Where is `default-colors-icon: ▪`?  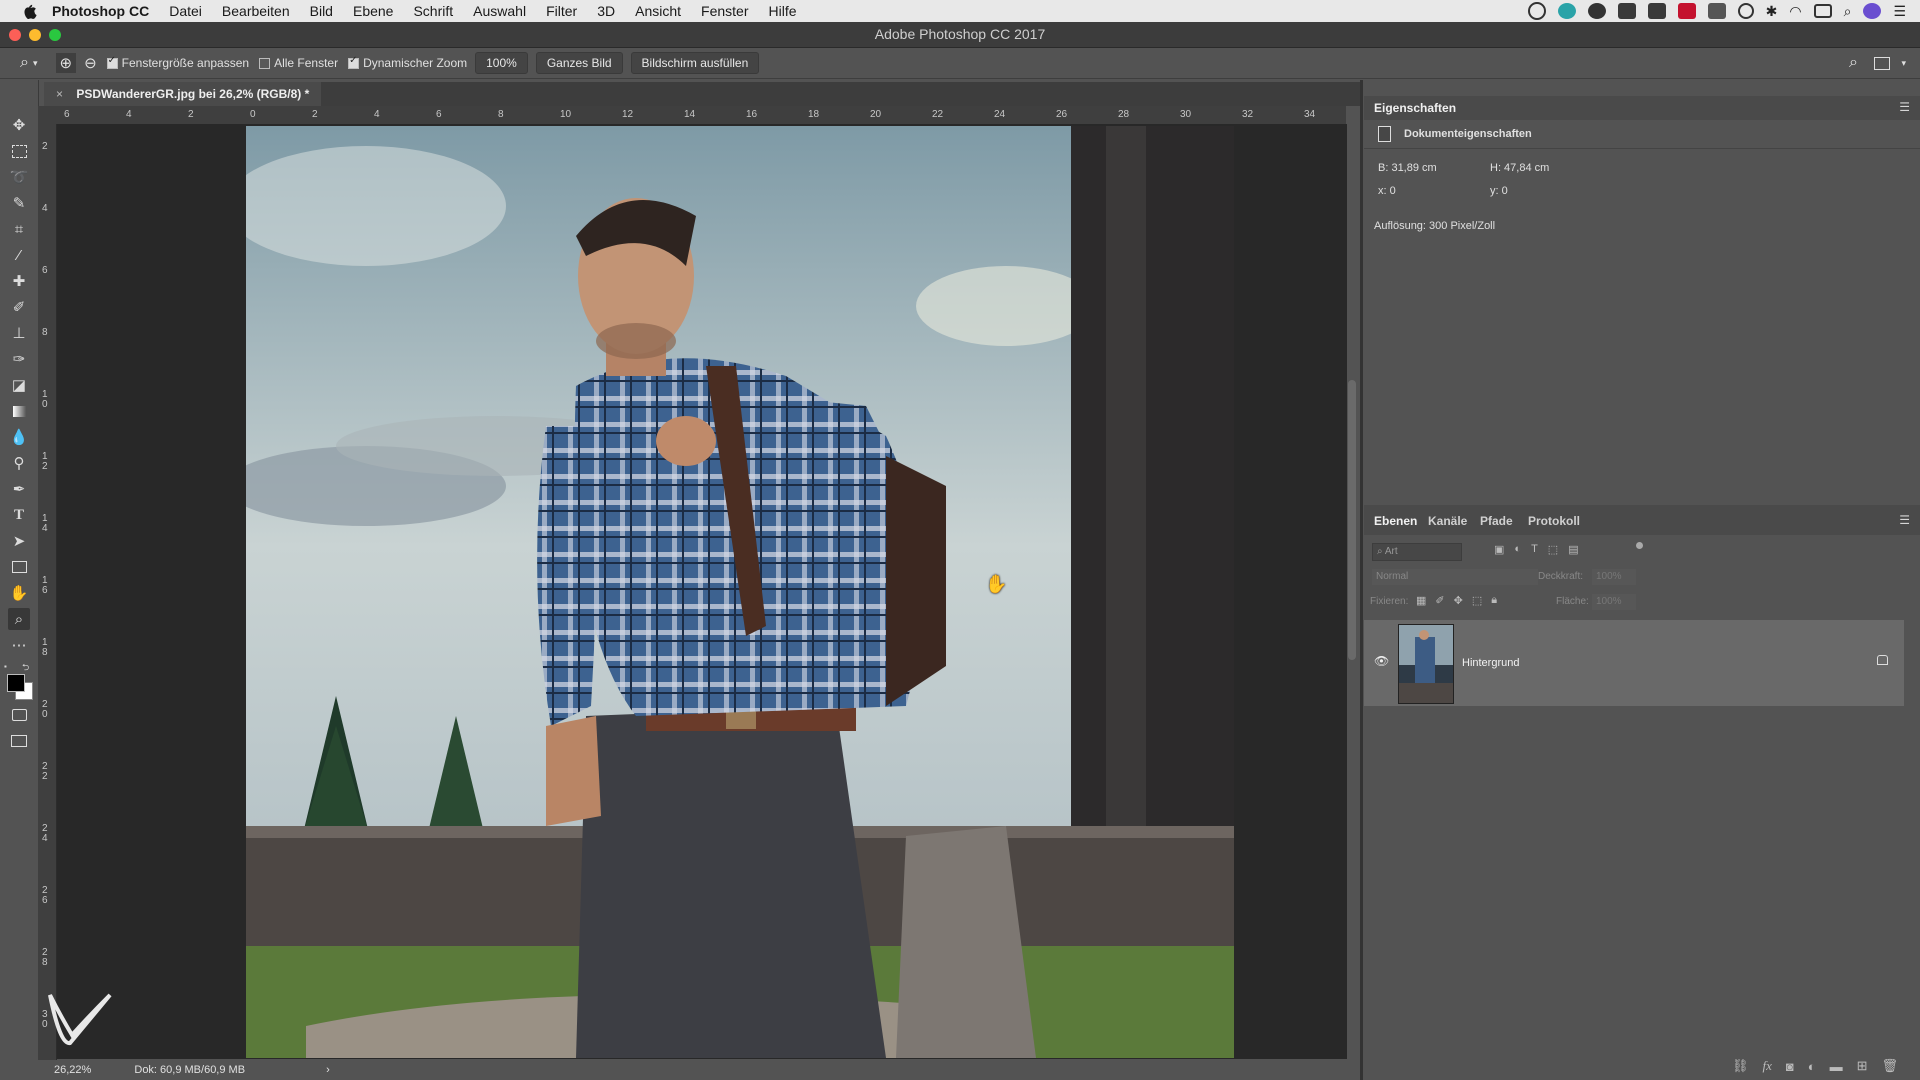
default-colors-icon: ▪ is located at coordinates (5, 666).